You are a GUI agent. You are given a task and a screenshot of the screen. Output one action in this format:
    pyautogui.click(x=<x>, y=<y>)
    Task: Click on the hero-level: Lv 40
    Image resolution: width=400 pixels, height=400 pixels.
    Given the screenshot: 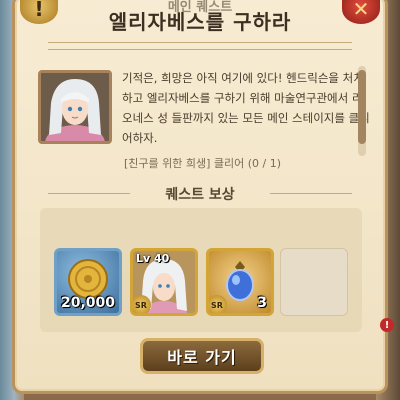 What is the action you would take?
    pyautogui.click(x=153, y=258)
    